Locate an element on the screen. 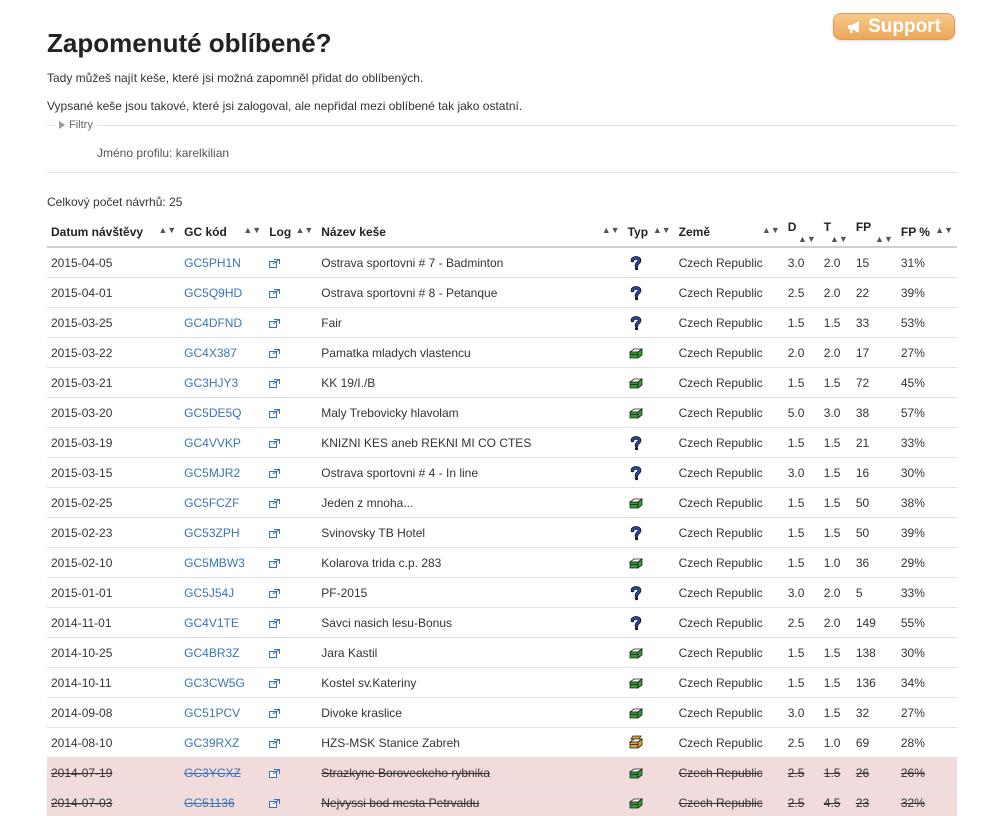  page-title: Zapomenuté oblíbené? is located at coordinates (189, 43).